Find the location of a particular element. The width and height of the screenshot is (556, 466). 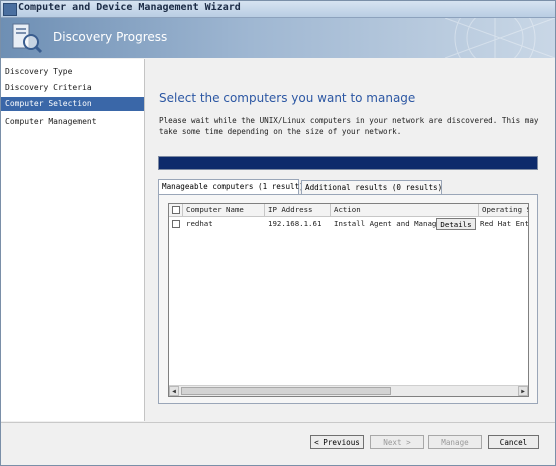

title-bar: Computer and Device Management Wizard is located at coordinates (278, 9).